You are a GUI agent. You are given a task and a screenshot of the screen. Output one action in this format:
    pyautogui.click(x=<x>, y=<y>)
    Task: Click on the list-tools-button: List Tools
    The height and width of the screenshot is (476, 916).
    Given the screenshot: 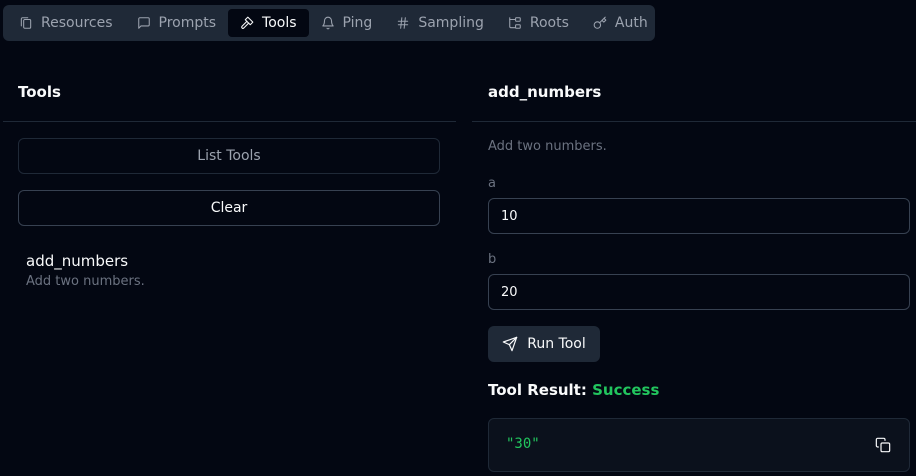 What is the action you would take?
    pyautogui.click(x=229, y=156)
    